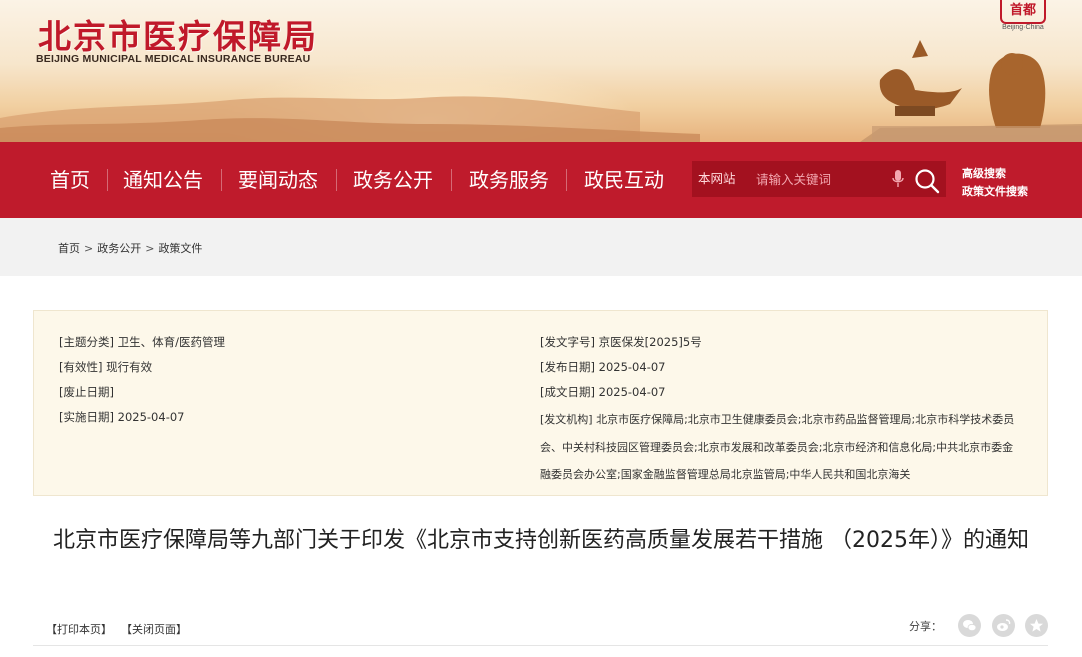  I want to click on nav-government-services: 政务服务, so click(509, 180).